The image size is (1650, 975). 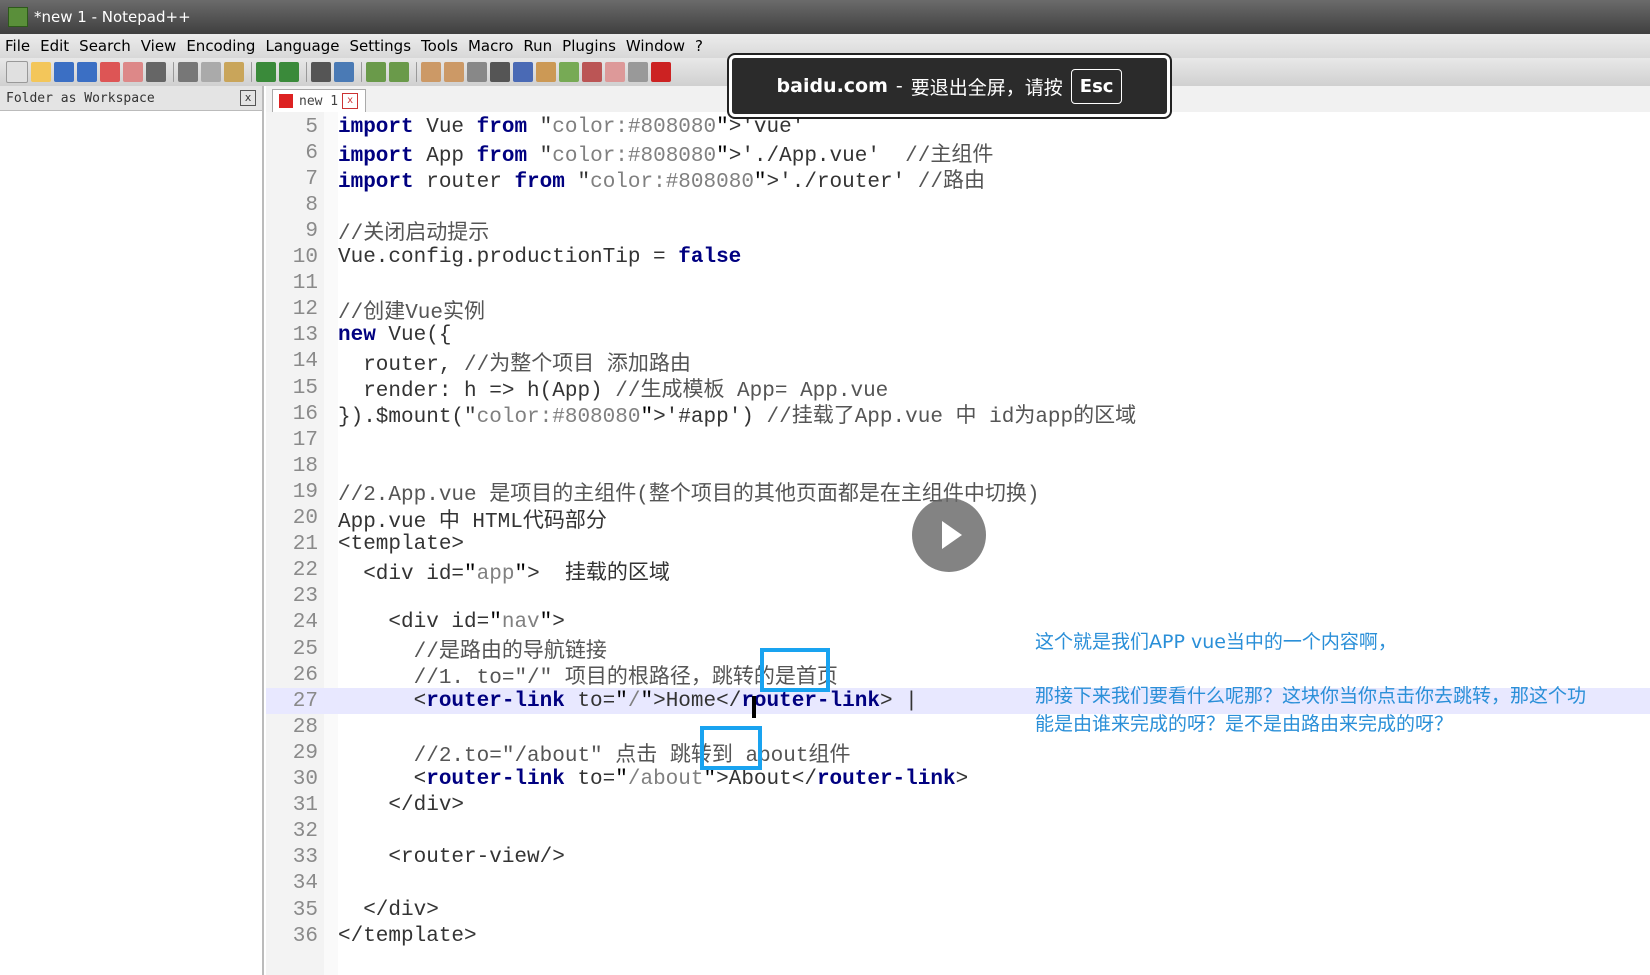 I want to click on line-number: 19, so click(x=305, y=492).